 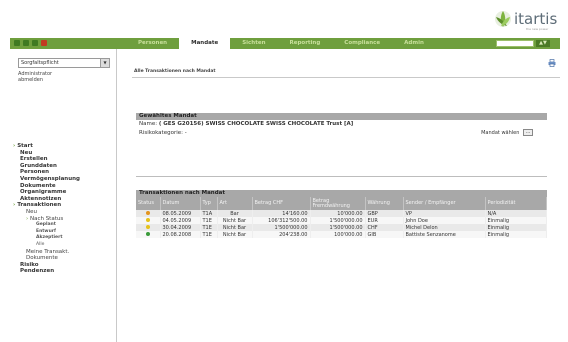 What do you see at coordinates (253, 43) in the screenshot?
I see `tab-sichten: Sichten` at bounding box center [253, 43].